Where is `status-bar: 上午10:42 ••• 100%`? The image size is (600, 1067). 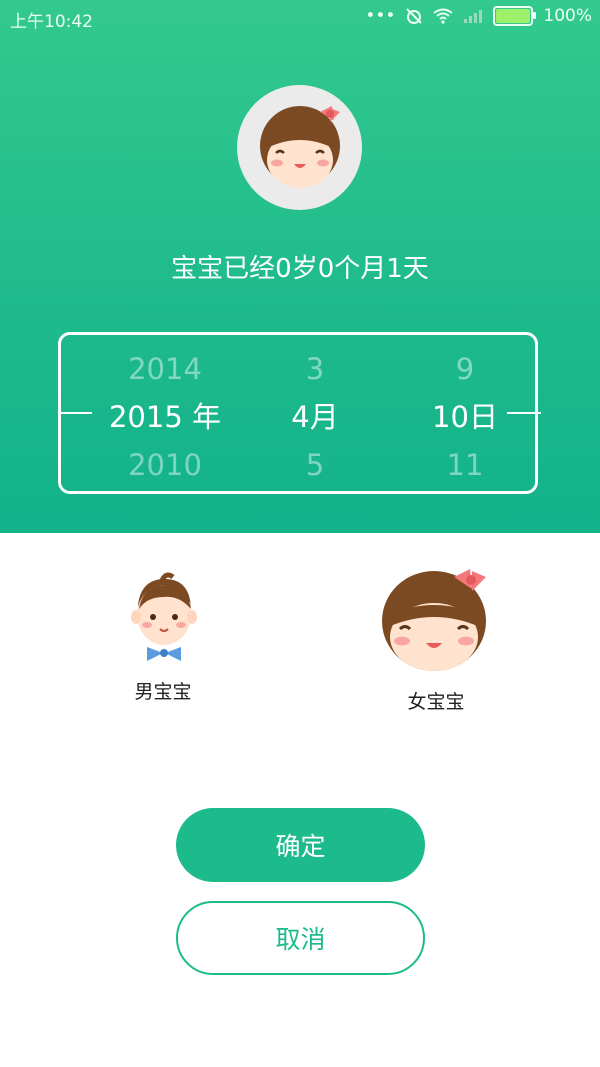 status-bar: 上午10:42 ••• 100% is located at coordinates (300, 16).